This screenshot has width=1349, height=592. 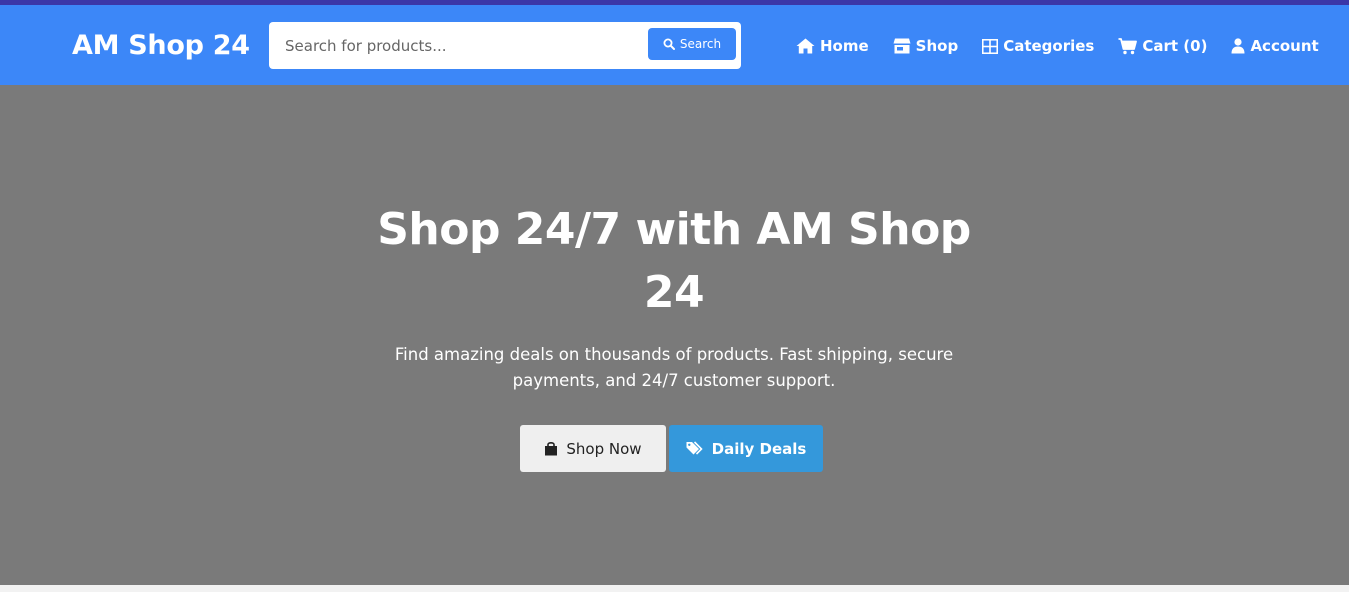 I want to click on daily-deals-button: Daily Deals, so click(x=746, y=448).